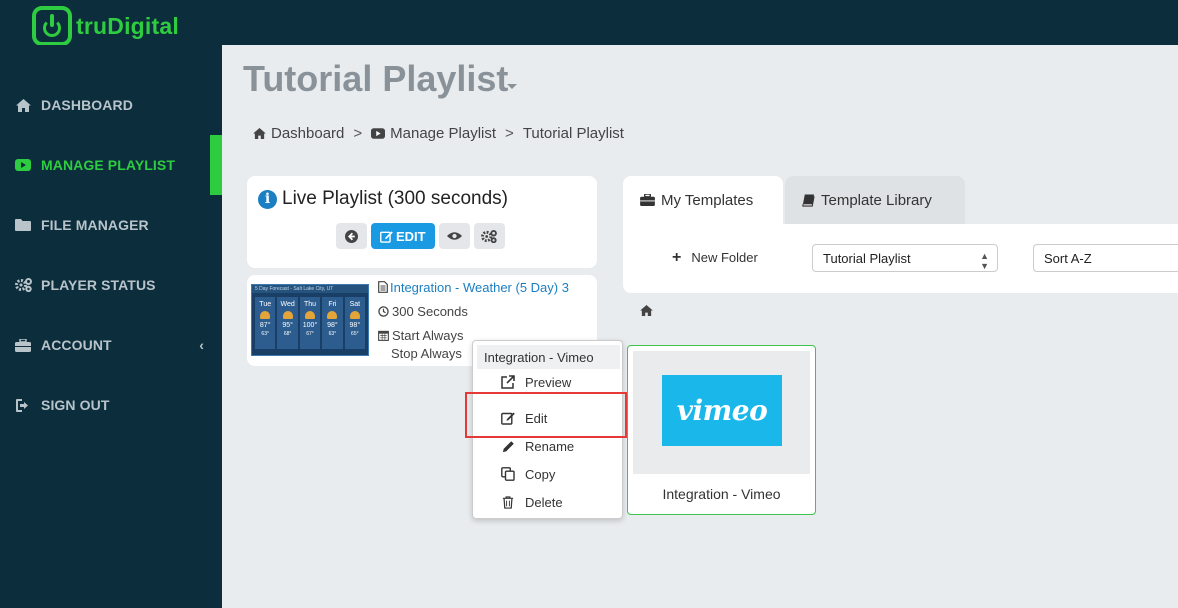 Image resolution: width=1178 pixels, height=608 pixels. I want to click on tab-my-templates: My Templates, so click(703, 200).